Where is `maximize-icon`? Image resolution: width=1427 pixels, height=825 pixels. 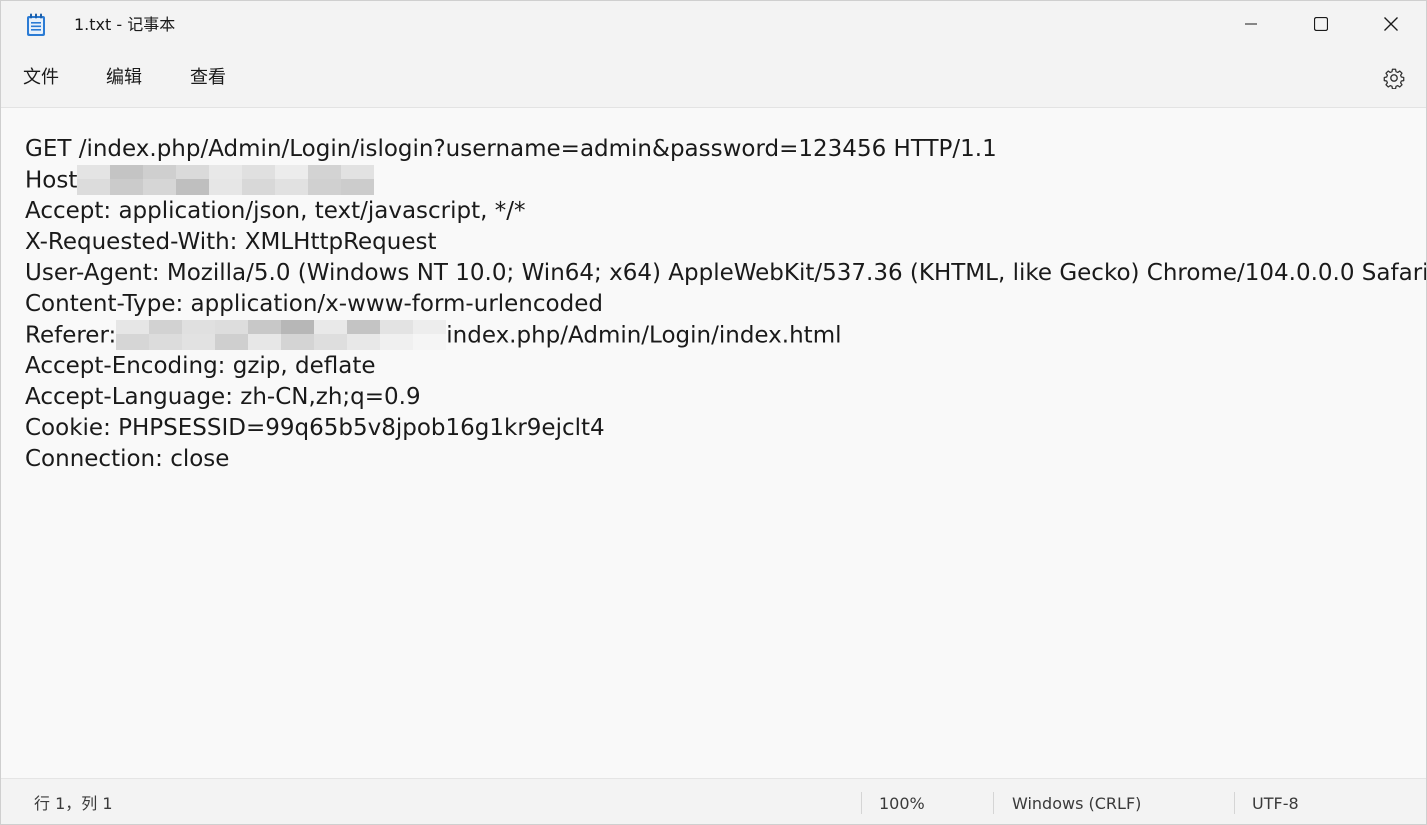 maximize-icon is located at coordinates (1321, 24).